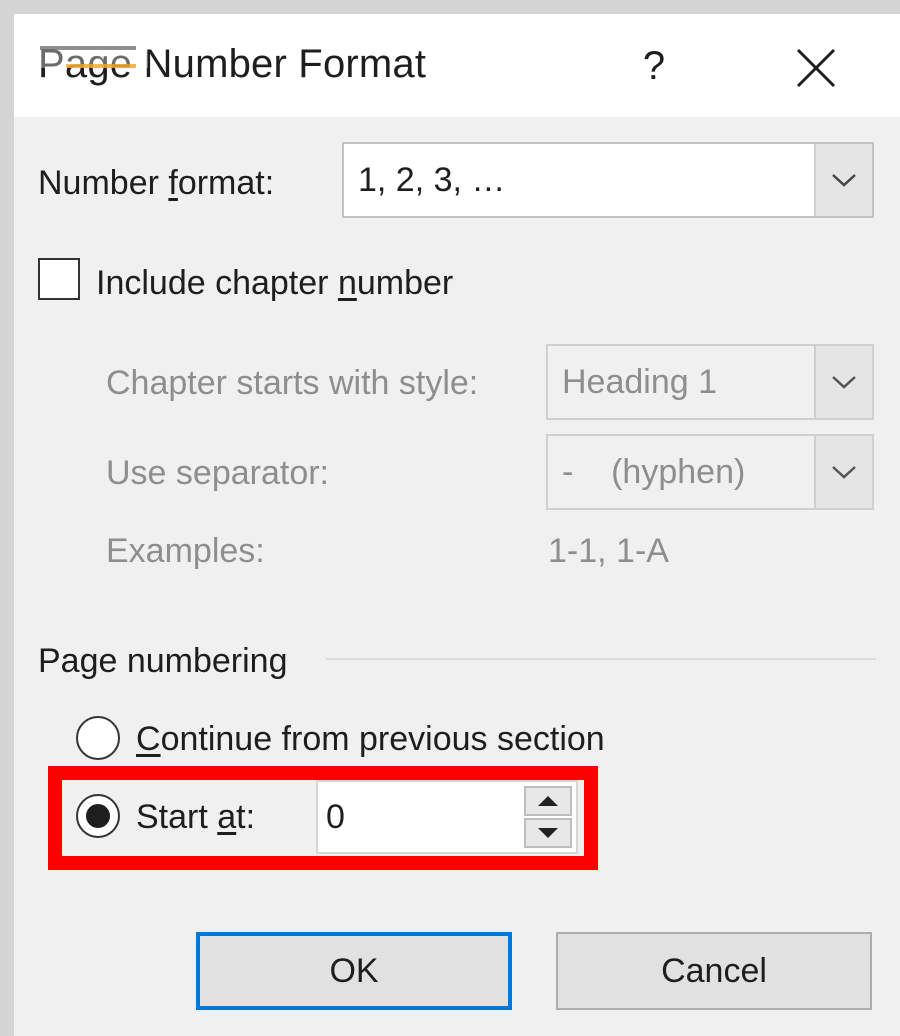 The image size is (900, 1036). I want to click on examples-label: Examples:, so click(185, 551).